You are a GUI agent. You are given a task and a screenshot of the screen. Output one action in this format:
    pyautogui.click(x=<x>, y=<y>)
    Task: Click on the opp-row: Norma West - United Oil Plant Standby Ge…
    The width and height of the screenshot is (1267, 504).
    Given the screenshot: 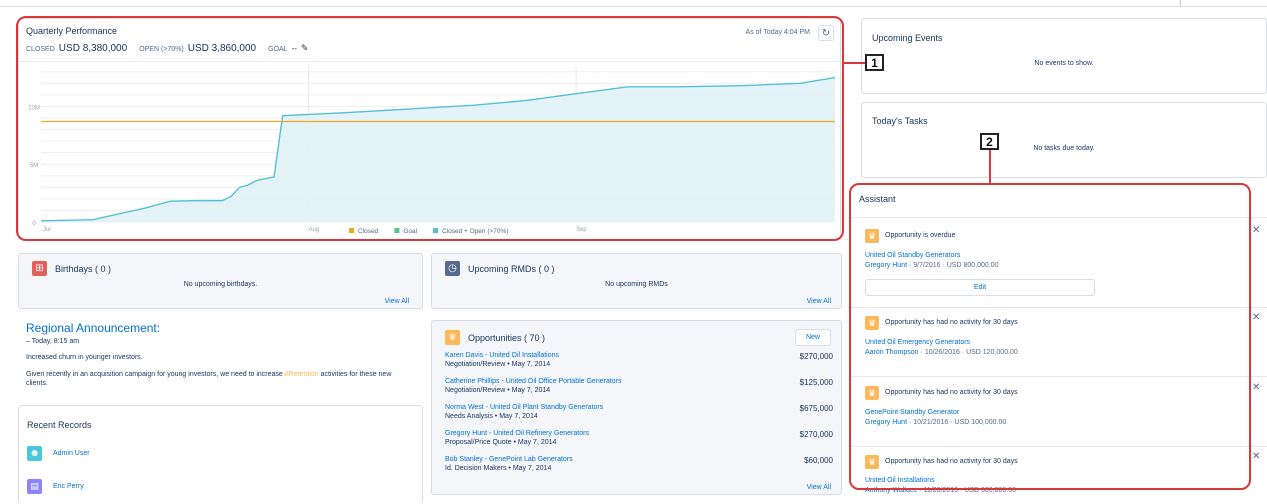 What is the action you would take?
    pyautogui.click(x=639, y=412)
    